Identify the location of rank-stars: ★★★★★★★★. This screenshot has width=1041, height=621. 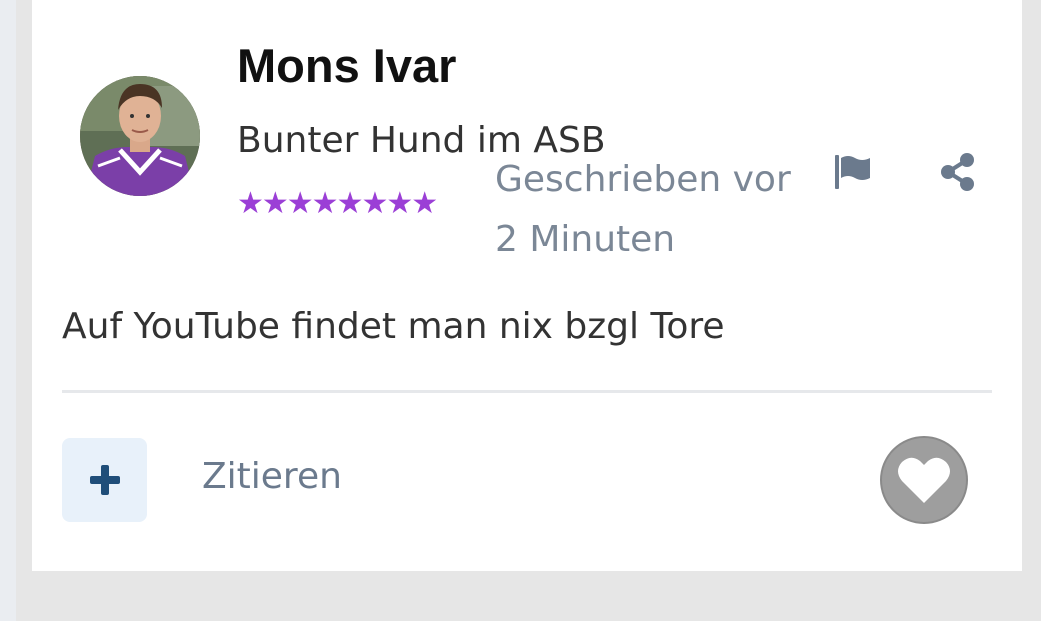
(337, 203).